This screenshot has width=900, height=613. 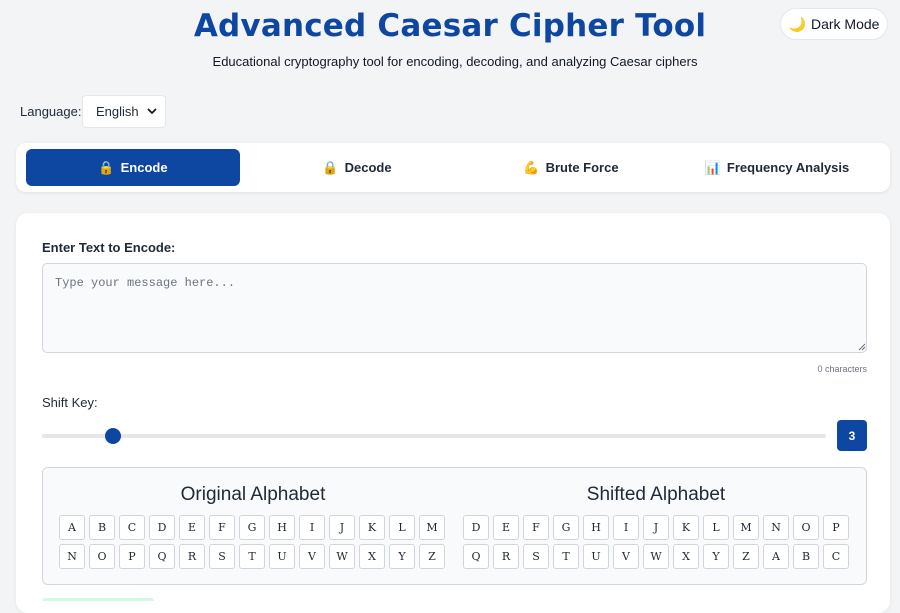 I want to click on shifted-letter-cell: A, so click(x=776, y=556).